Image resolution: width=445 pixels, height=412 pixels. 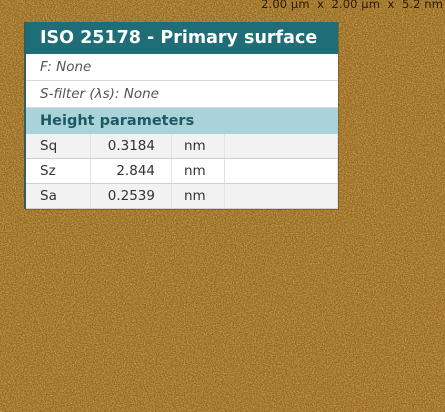 I want to click on param-name: Sz, so click(x=58, y=171).